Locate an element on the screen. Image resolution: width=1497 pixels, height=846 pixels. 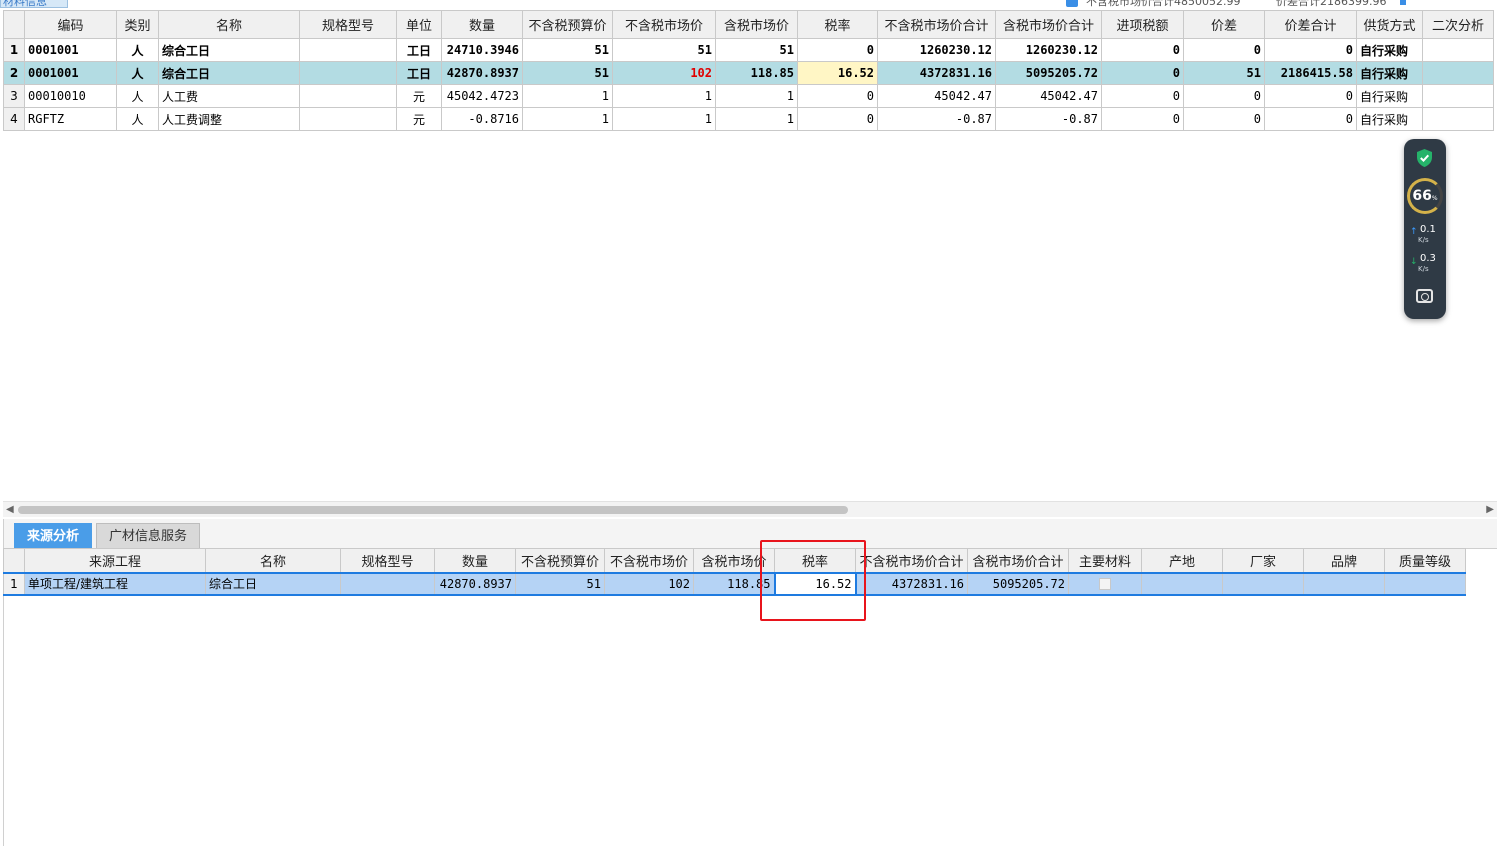
cell-taxed-total: 1260230.12 is located at coordinates (1048, 50).